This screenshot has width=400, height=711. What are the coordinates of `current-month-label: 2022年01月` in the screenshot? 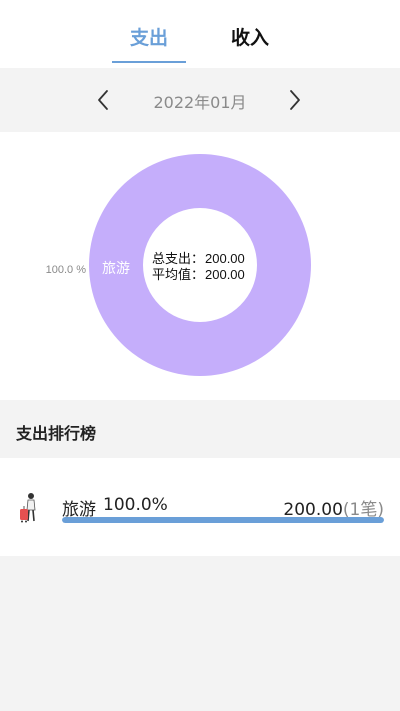 It's located at (200, 101).